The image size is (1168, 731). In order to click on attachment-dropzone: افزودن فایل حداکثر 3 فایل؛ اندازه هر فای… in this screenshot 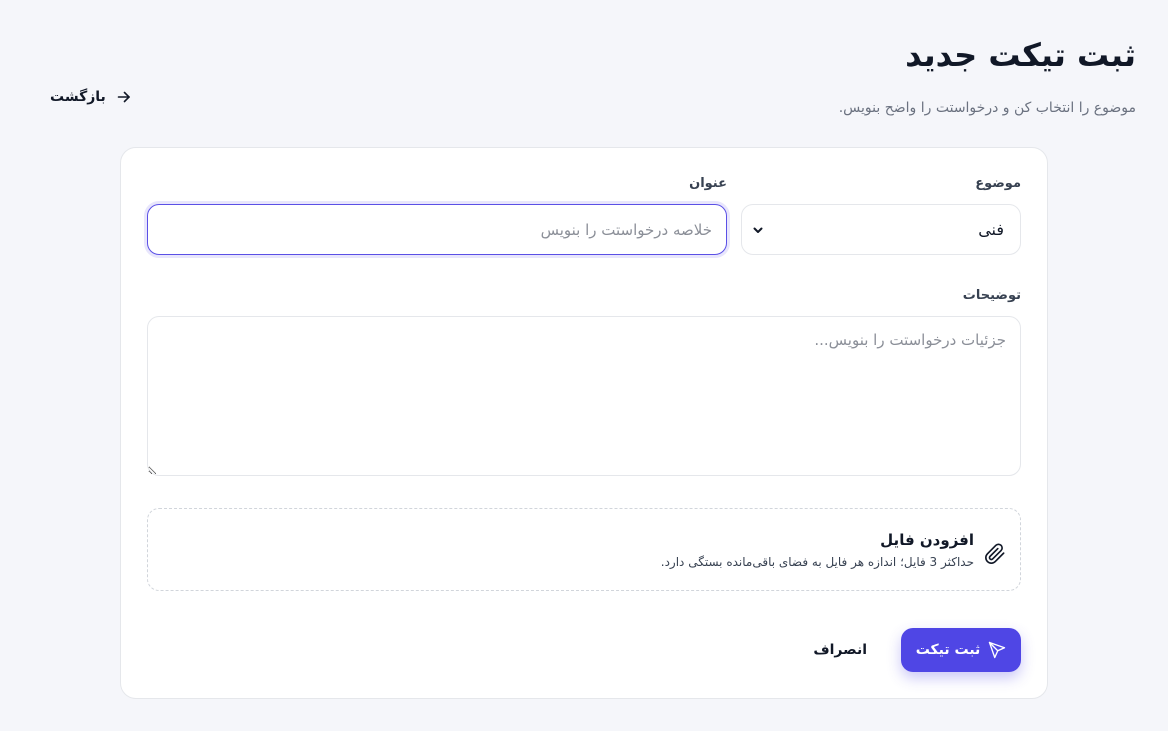, I will do `click(584, 549)`.